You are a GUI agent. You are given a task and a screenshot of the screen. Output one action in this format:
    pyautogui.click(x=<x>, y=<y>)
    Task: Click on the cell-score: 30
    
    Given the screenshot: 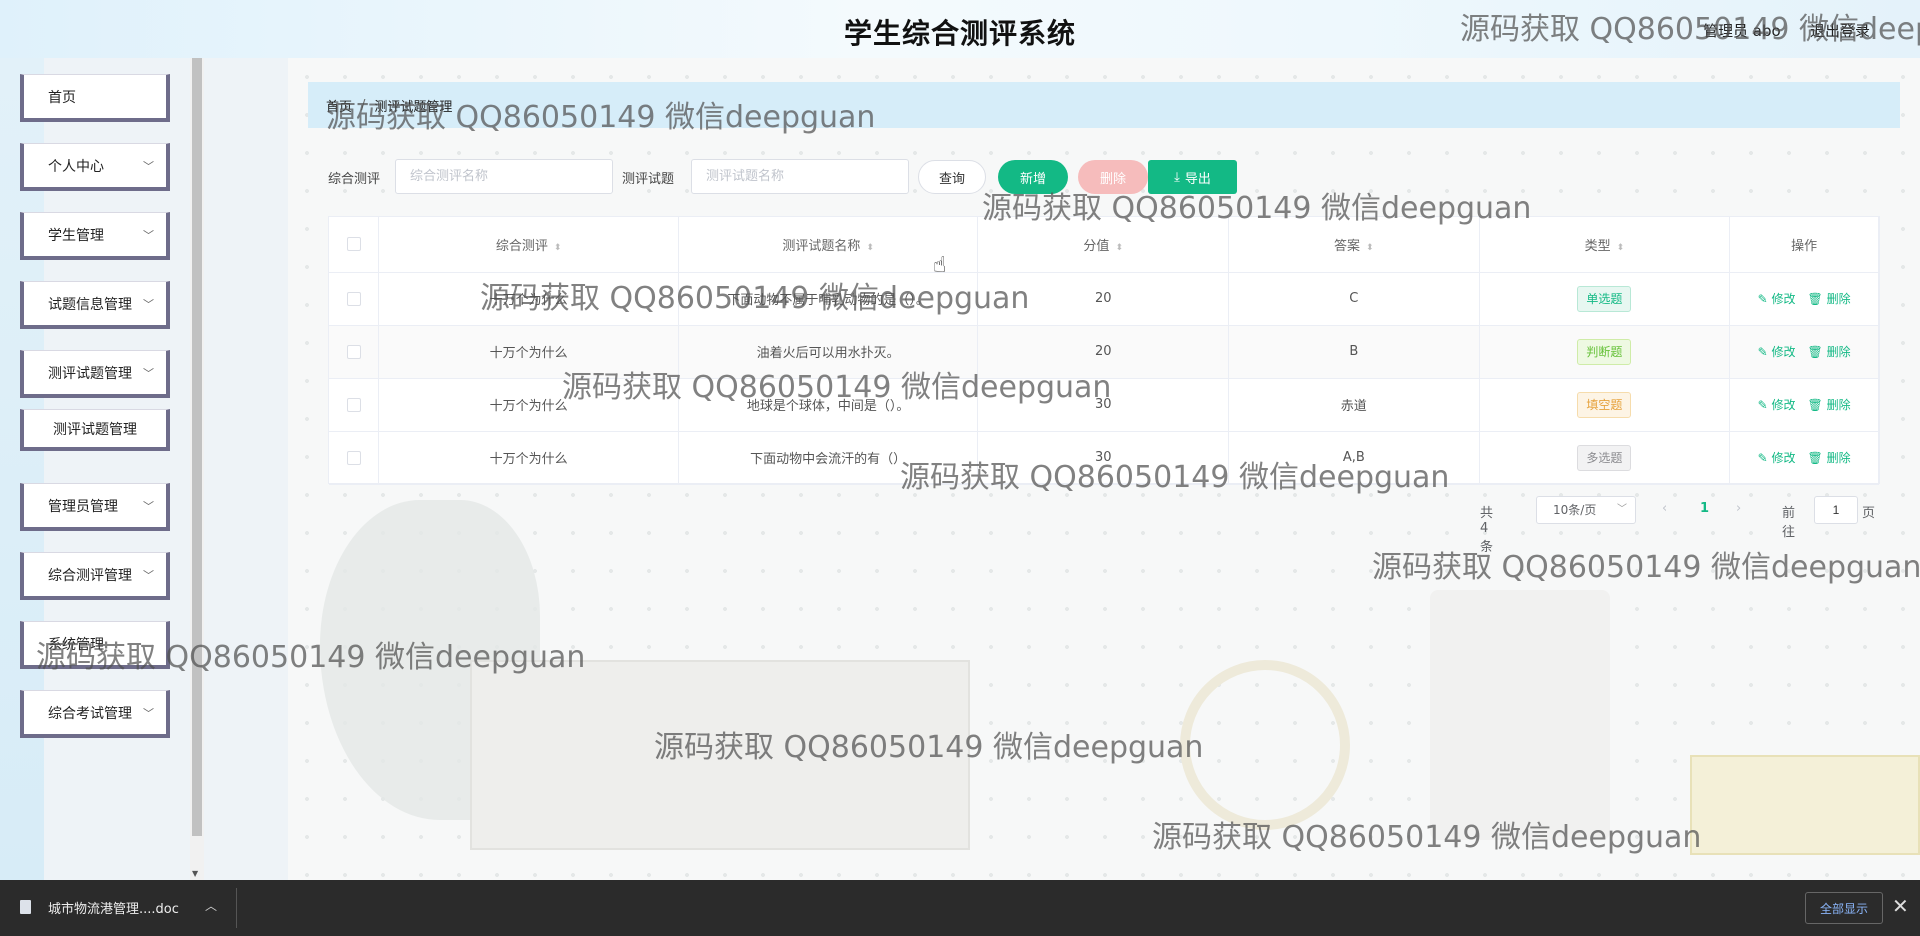 What is the action you would take?
    pyautogui.click(x=1103, y=405)
    